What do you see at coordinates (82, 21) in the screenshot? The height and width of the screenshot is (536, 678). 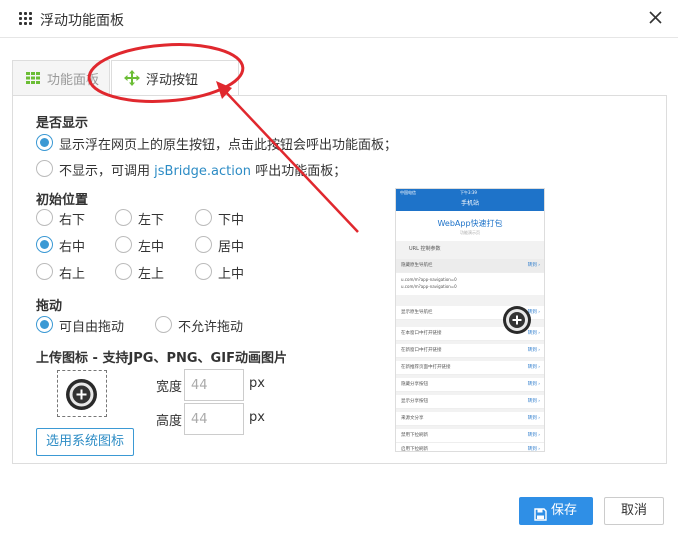 I see `dialog-title: 浮动功能面板` at bounding box center [82, 21].